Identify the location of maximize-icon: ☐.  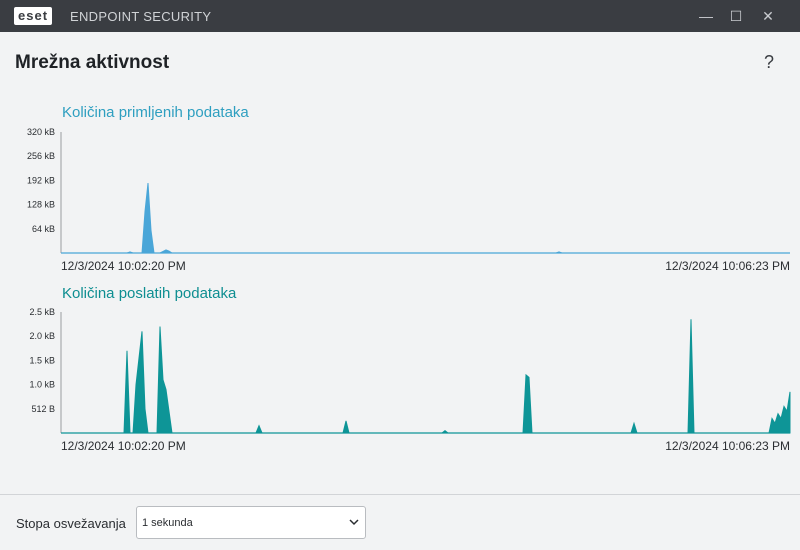
(736, 16).